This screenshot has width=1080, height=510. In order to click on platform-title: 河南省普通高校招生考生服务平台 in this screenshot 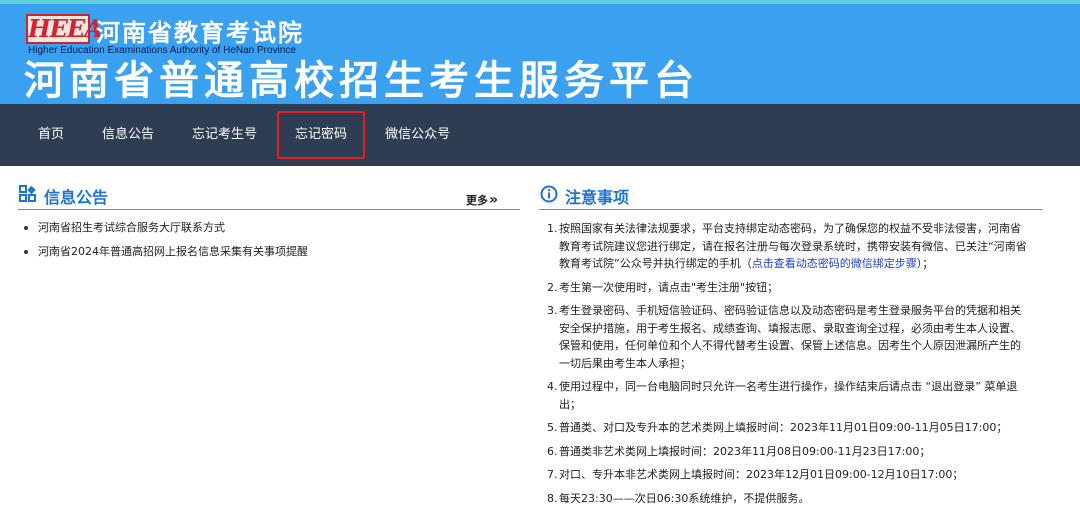, I will do `click(361, 81)`.